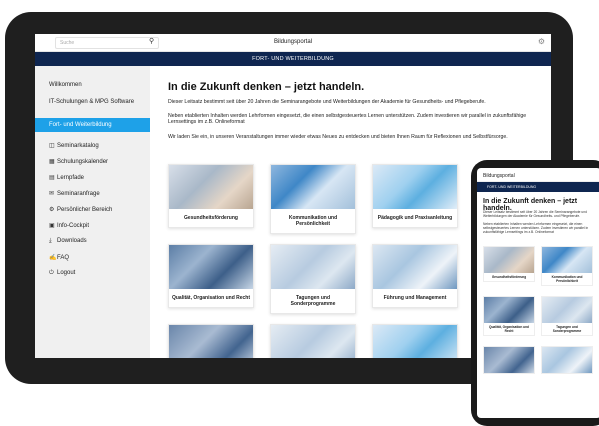  I want to click on sidebar-item-label: Lernpfade, so click(71, 178).